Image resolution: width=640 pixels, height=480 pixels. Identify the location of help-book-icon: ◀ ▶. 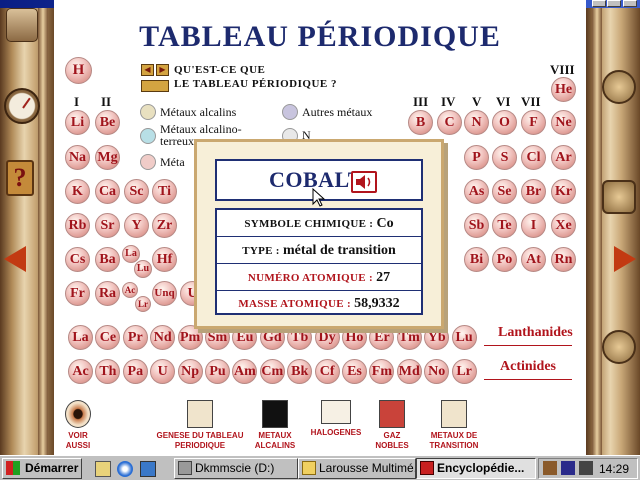
(155, 71).